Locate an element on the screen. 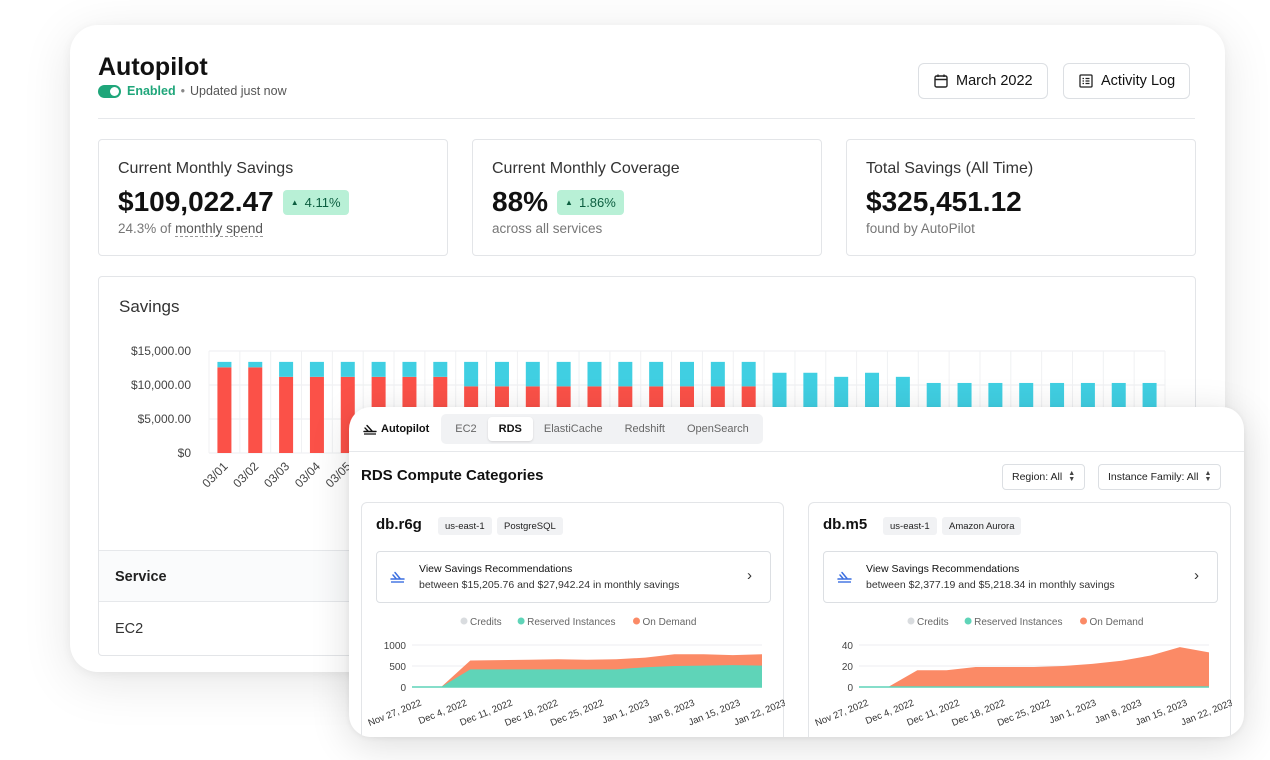  status-row: Enabled • Updated just now is located at coordinates (192, 91).